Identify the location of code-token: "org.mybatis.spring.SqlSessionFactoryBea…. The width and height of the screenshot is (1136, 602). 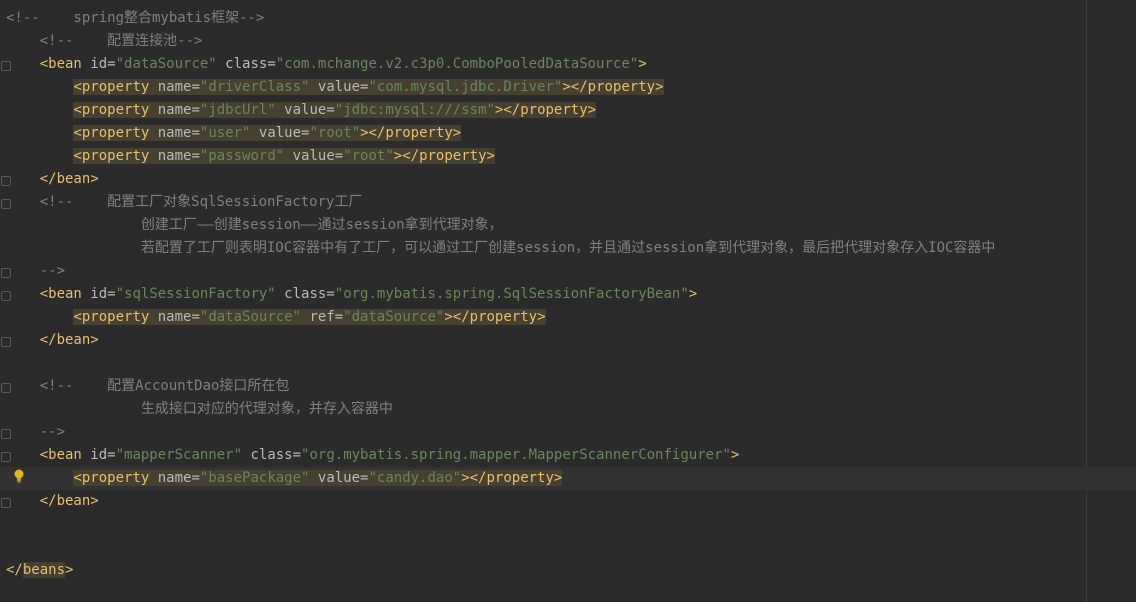
(511, 294).